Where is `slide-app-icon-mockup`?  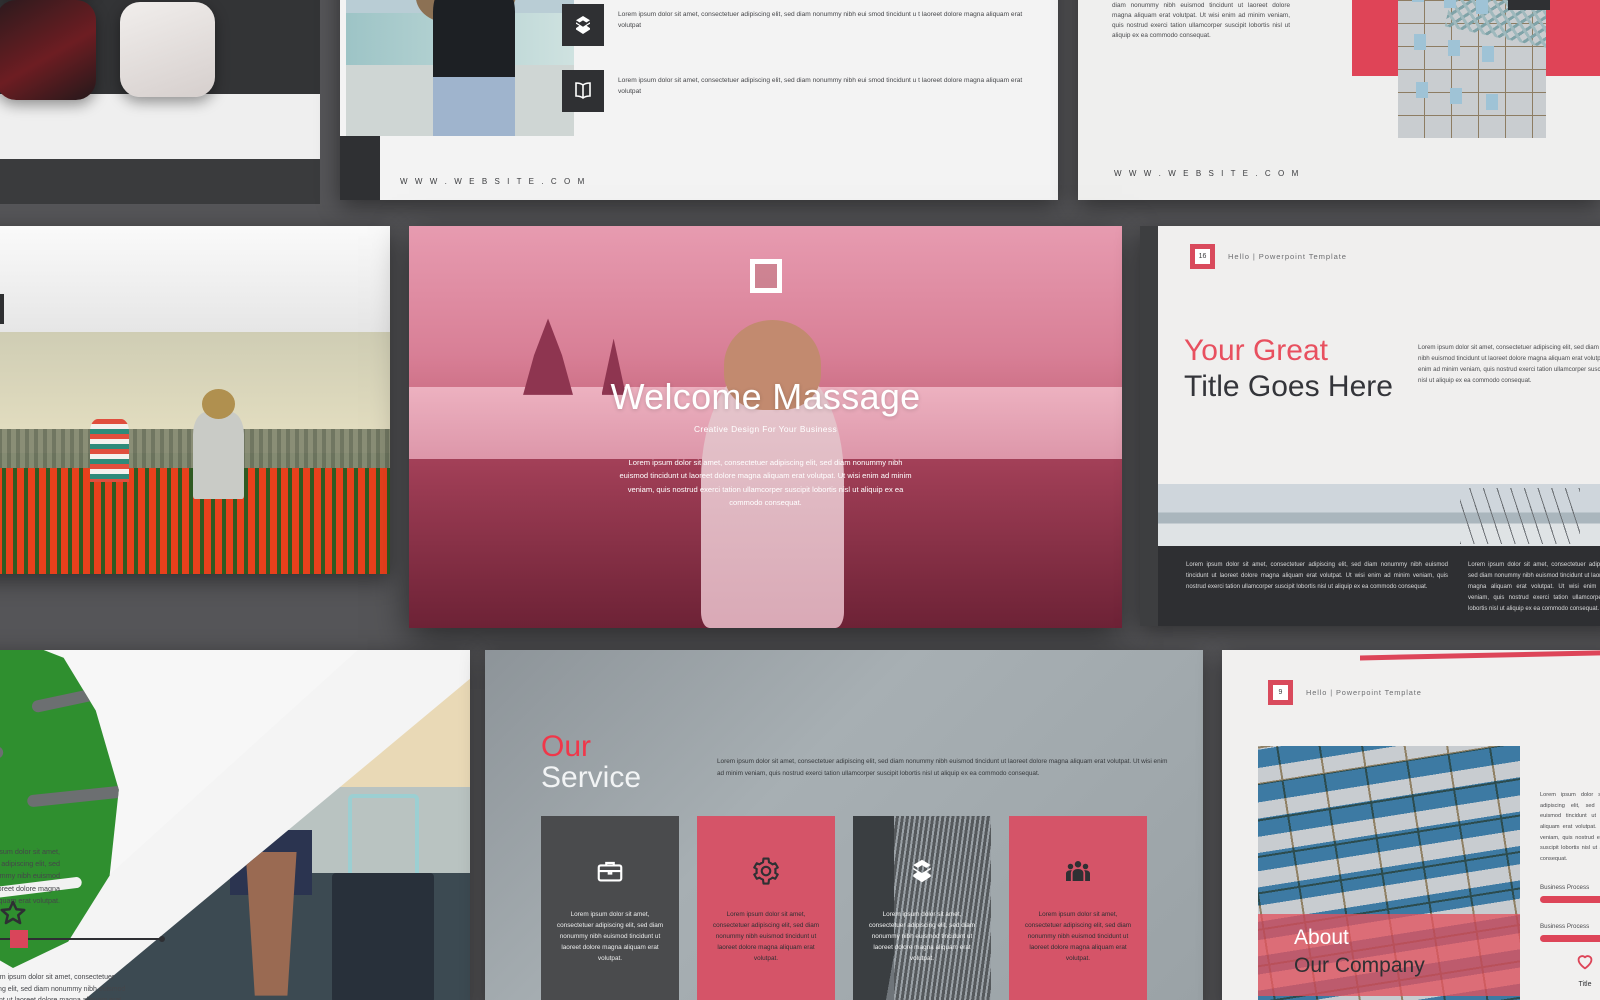
slide-app-icon-mockup is located at coordinates (160, 102).